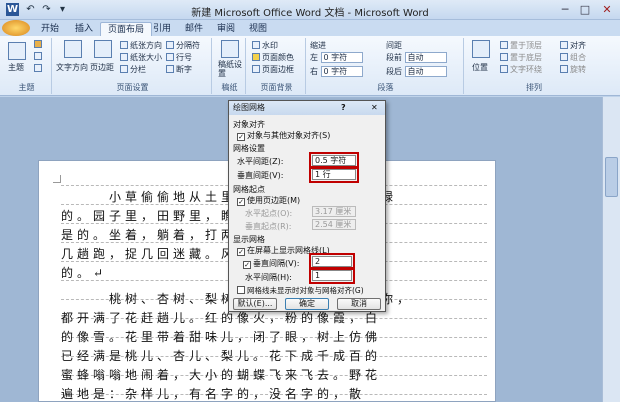 This screenshot has width=620, height=402. I want to click on vertical-origin-input: 2.54 厘米, so click(334, 224).